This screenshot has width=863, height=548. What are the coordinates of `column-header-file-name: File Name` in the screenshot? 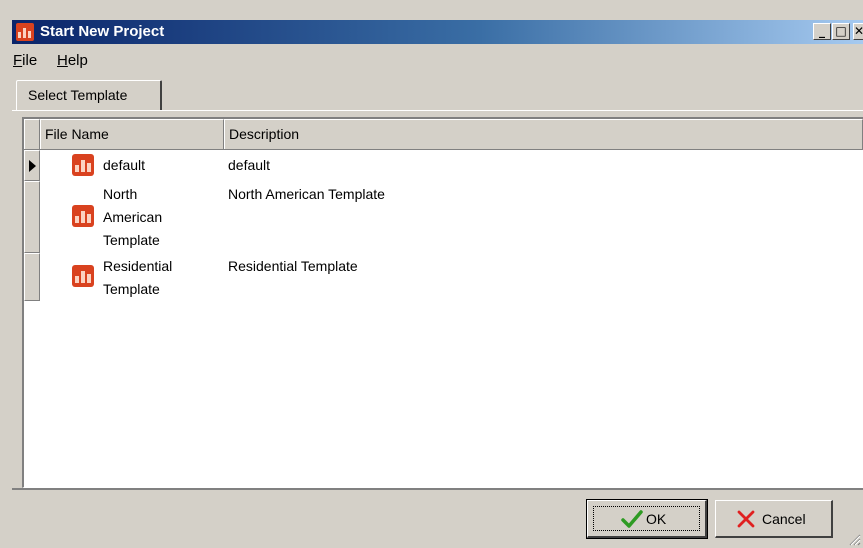 It's located at (132, 134).